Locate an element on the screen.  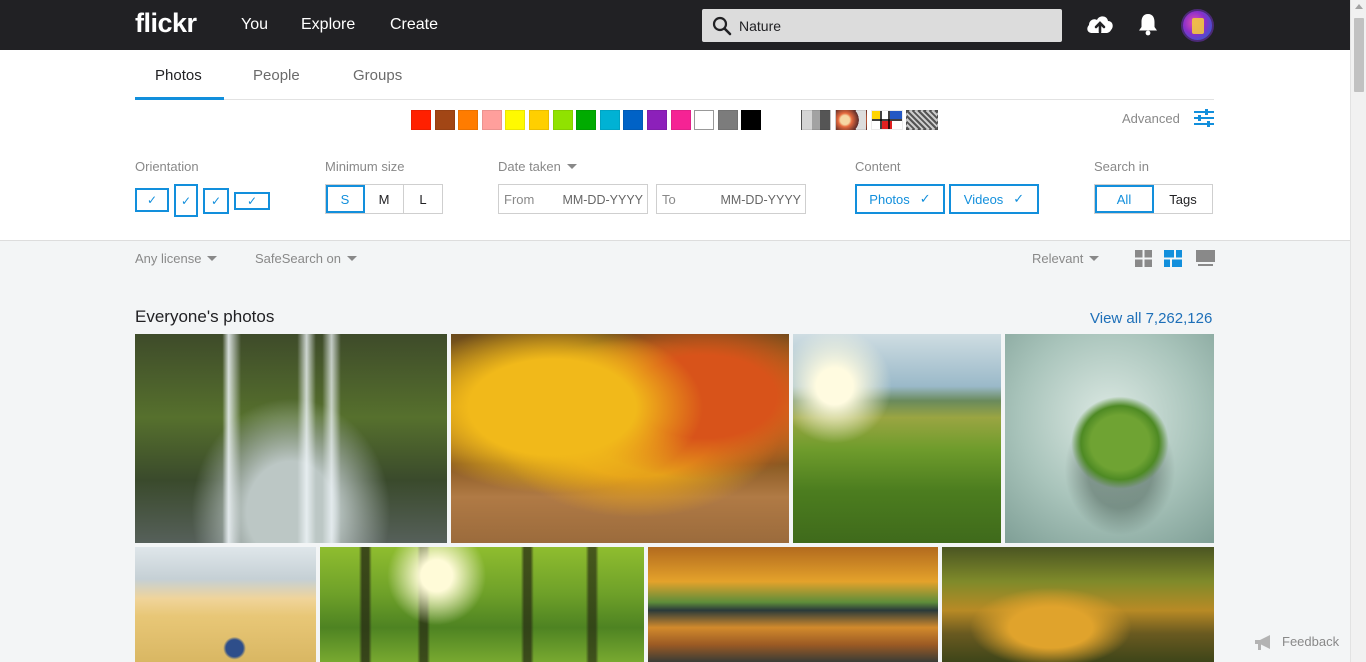
minimum-size-selector: S M L is located at coordinates (384, 199).